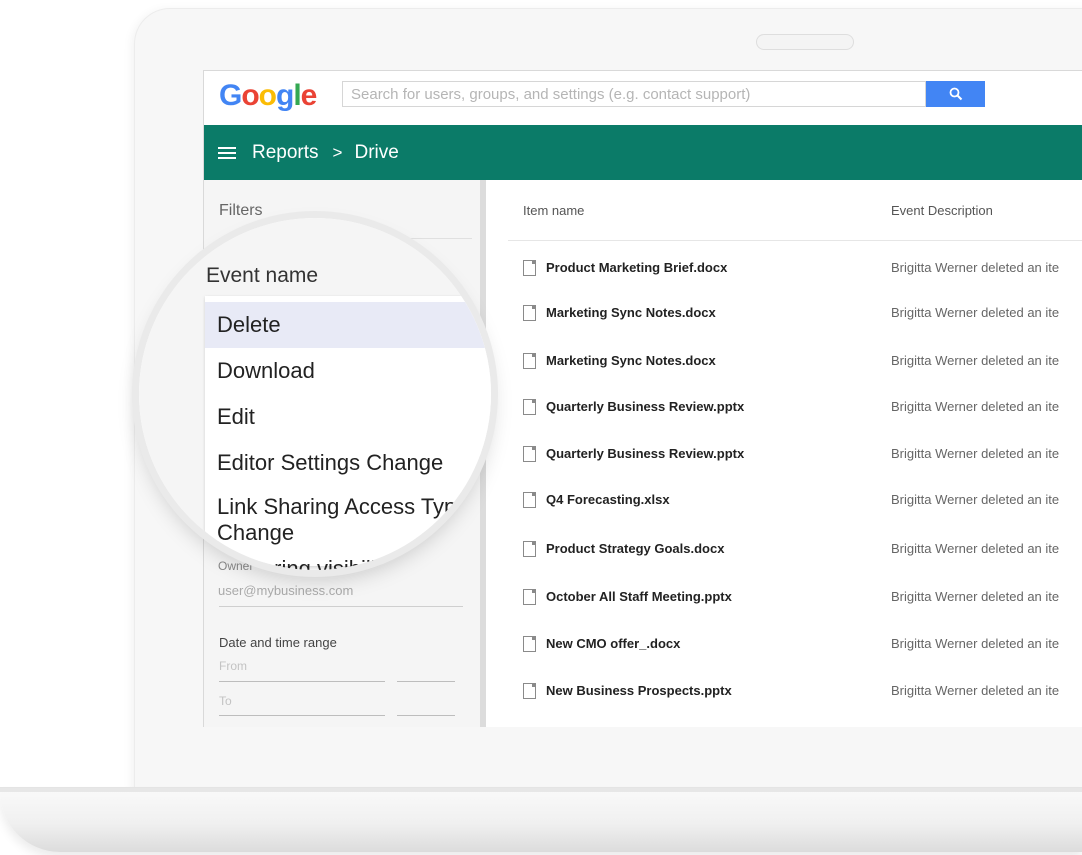  Describe the element at coordinates (285, 153) in the screenshot. I see `breadcrumb-reports: Reports` at that location.